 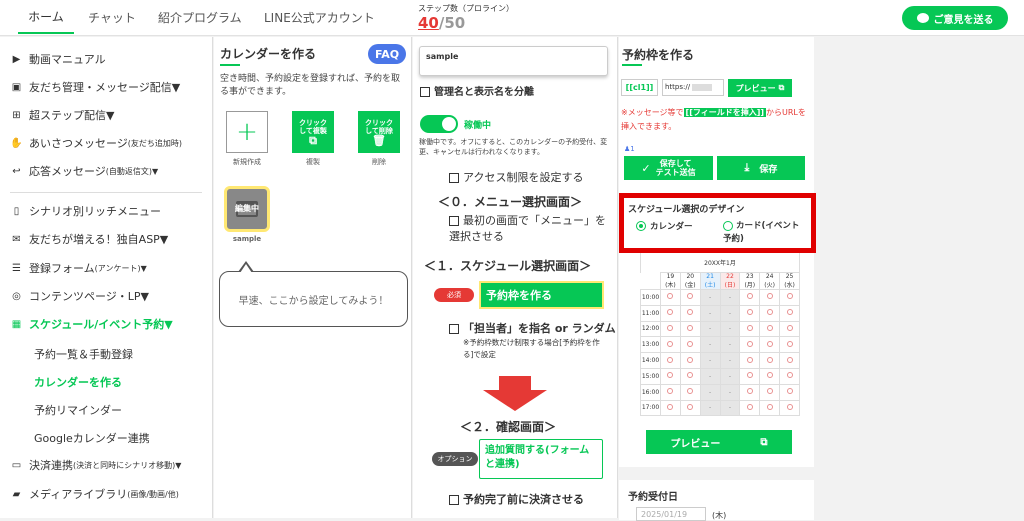 What do you see at coordinates (671, 514) in the screenshot?
I see `accept-date-input: 2025/01/19` at bounding box center [671, 514].